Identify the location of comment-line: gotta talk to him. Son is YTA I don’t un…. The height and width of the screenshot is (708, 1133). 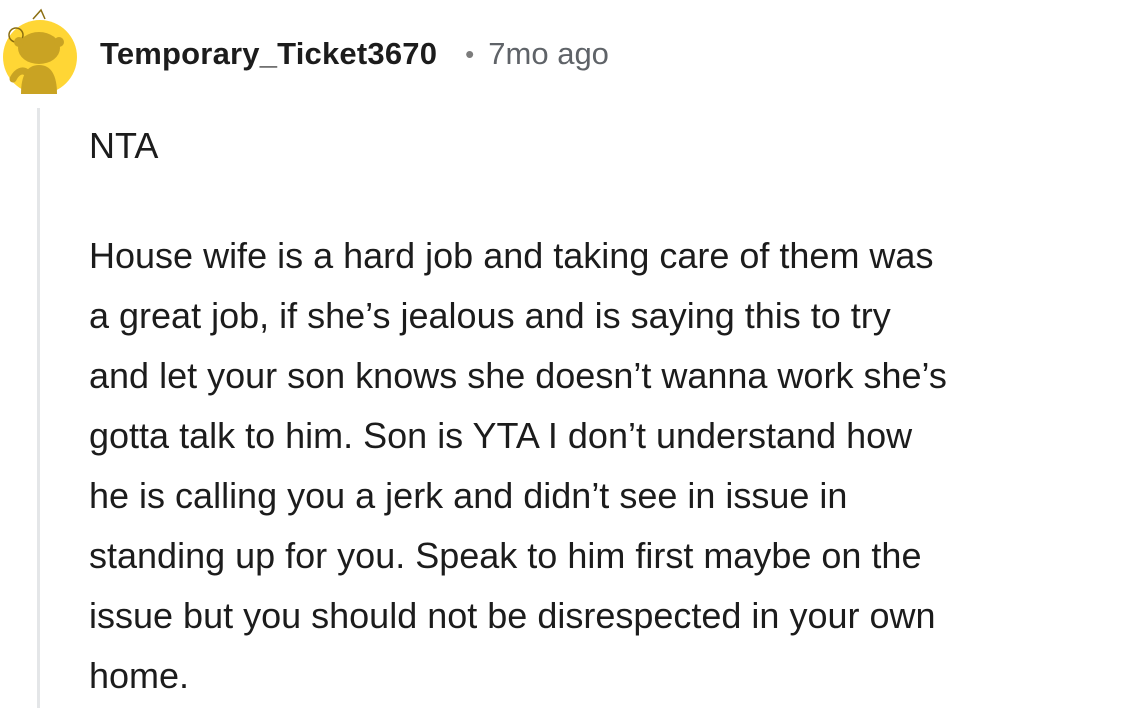
(501, 435).